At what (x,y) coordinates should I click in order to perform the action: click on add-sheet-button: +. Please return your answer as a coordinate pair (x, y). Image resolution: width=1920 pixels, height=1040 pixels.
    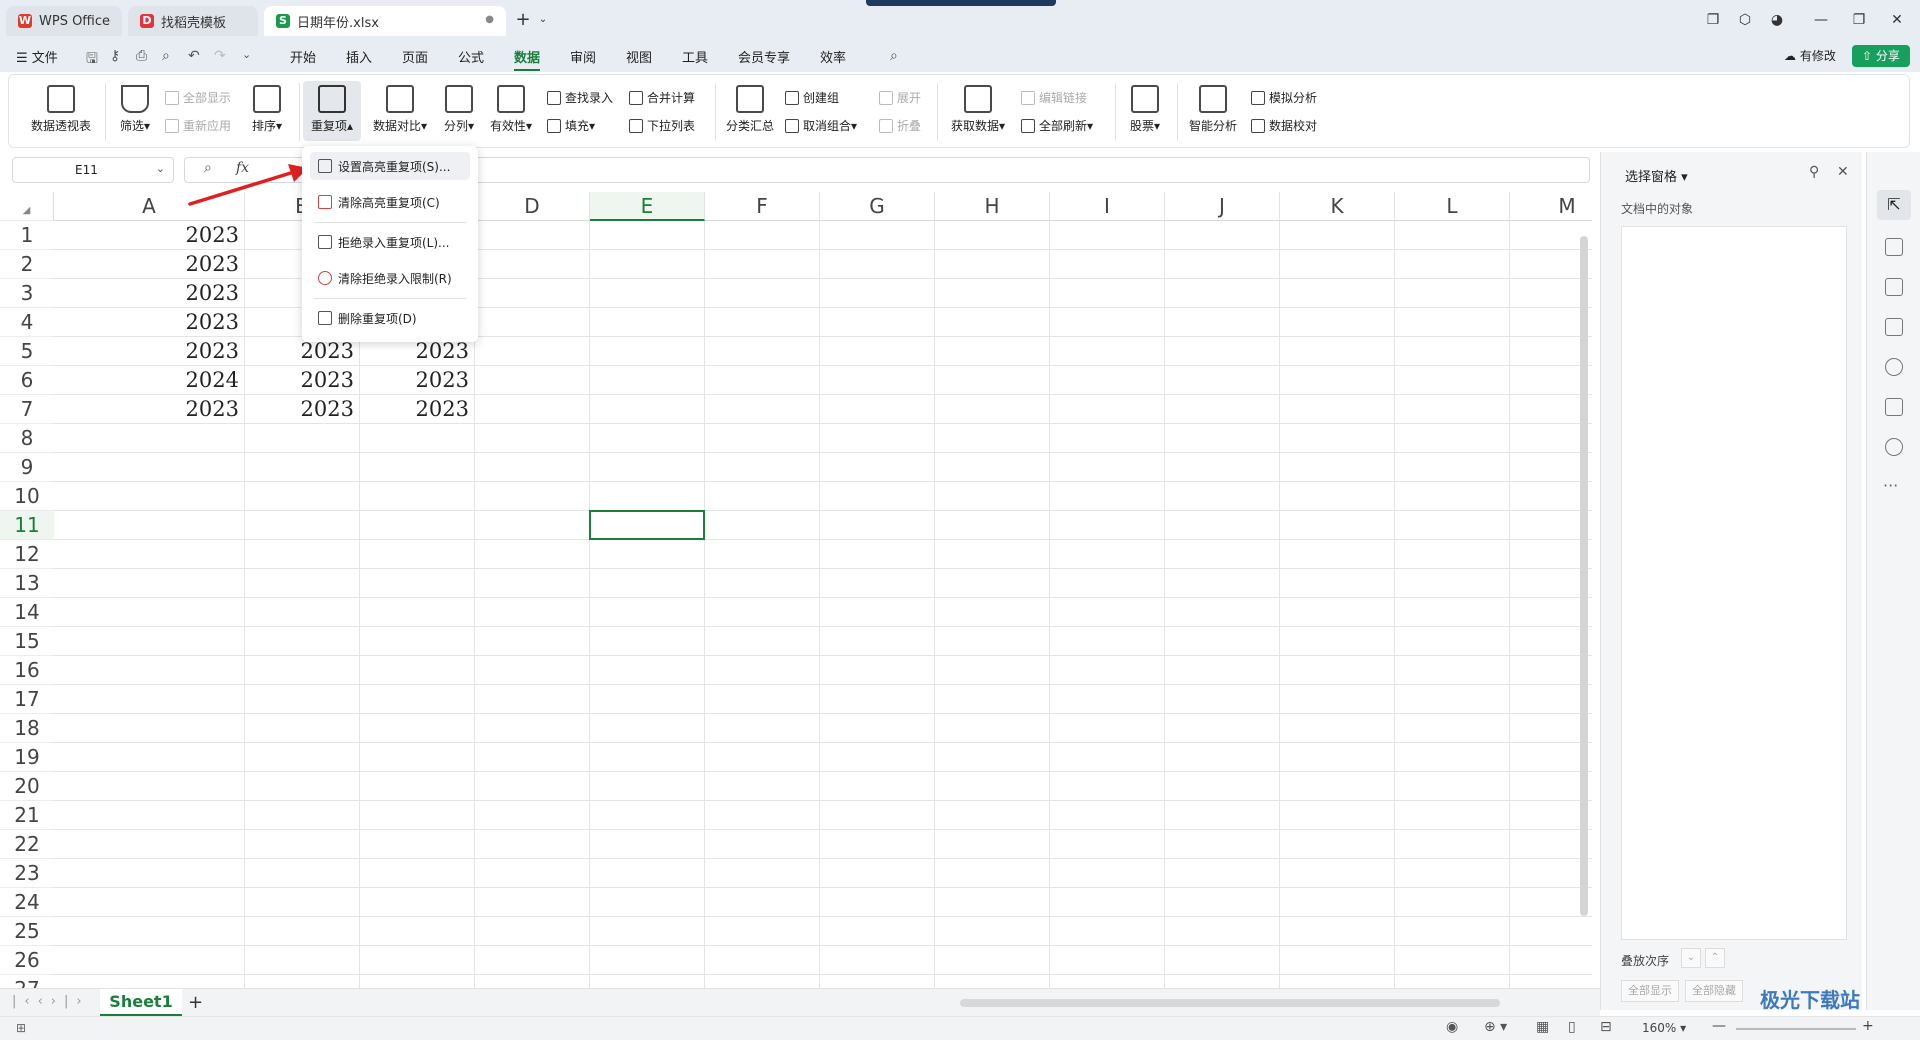
    Looking at the image, I should click on (195, 1002).